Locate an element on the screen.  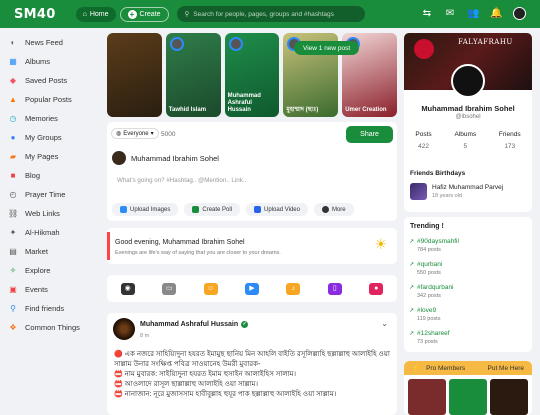
sidebar-item-label: Common Things is located at coordinates (52, 327).